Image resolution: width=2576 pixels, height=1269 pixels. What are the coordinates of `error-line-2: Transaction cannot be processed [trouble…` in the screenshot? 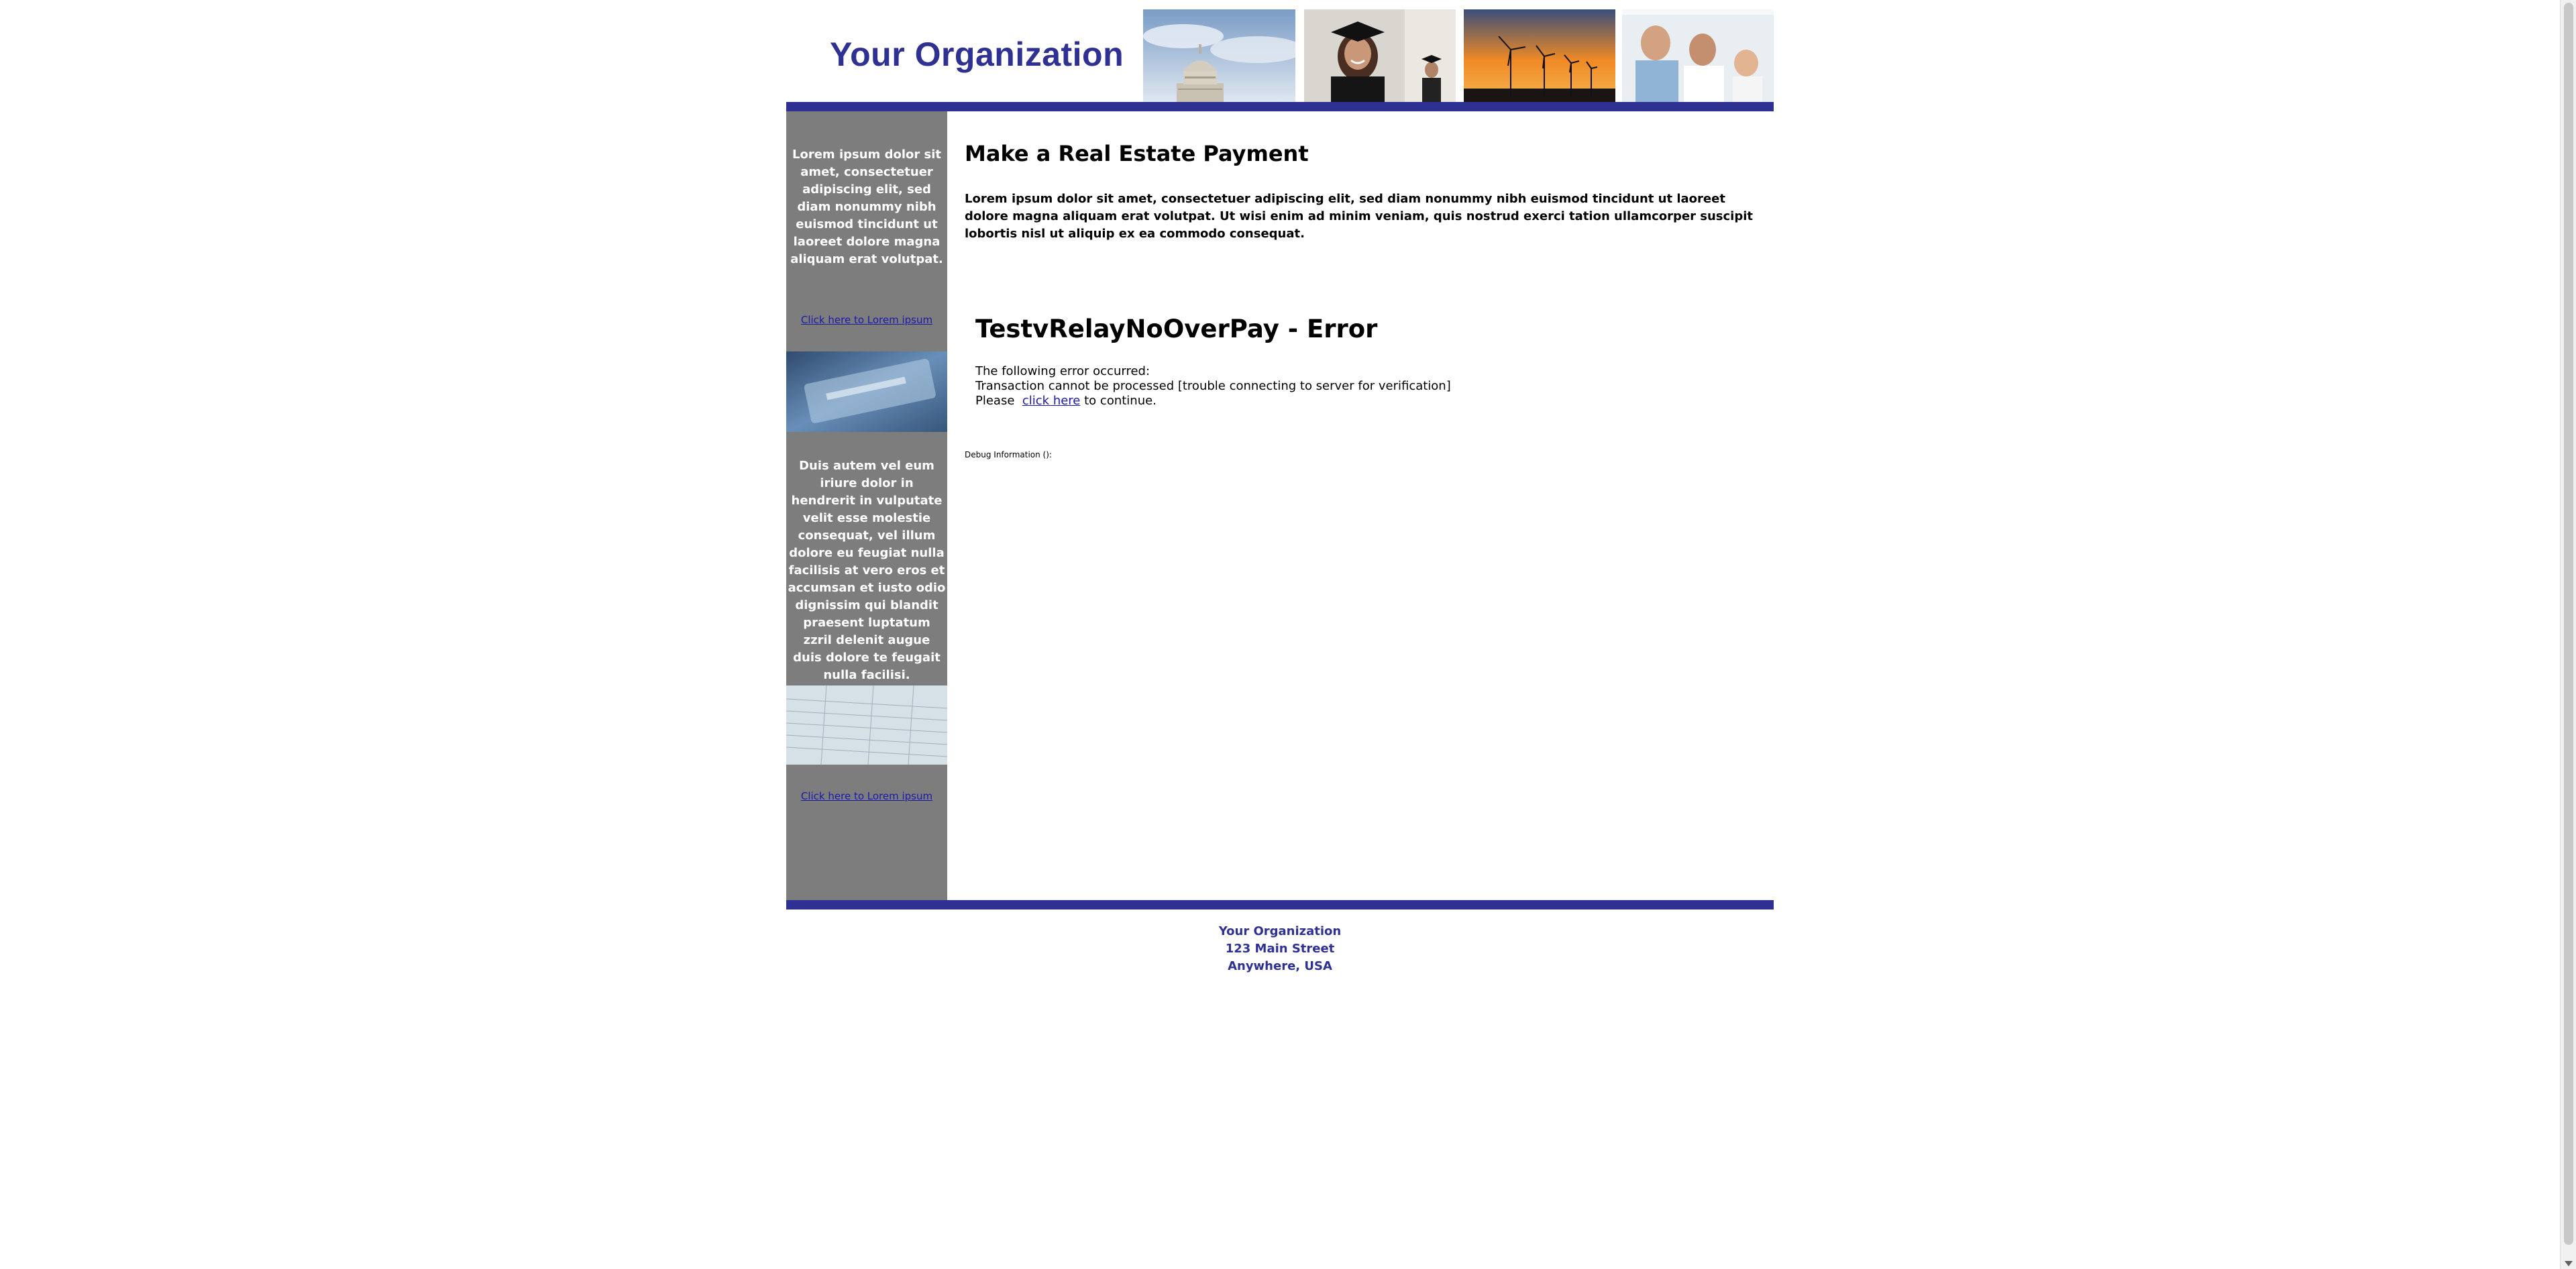 It's located at (1213, 386).